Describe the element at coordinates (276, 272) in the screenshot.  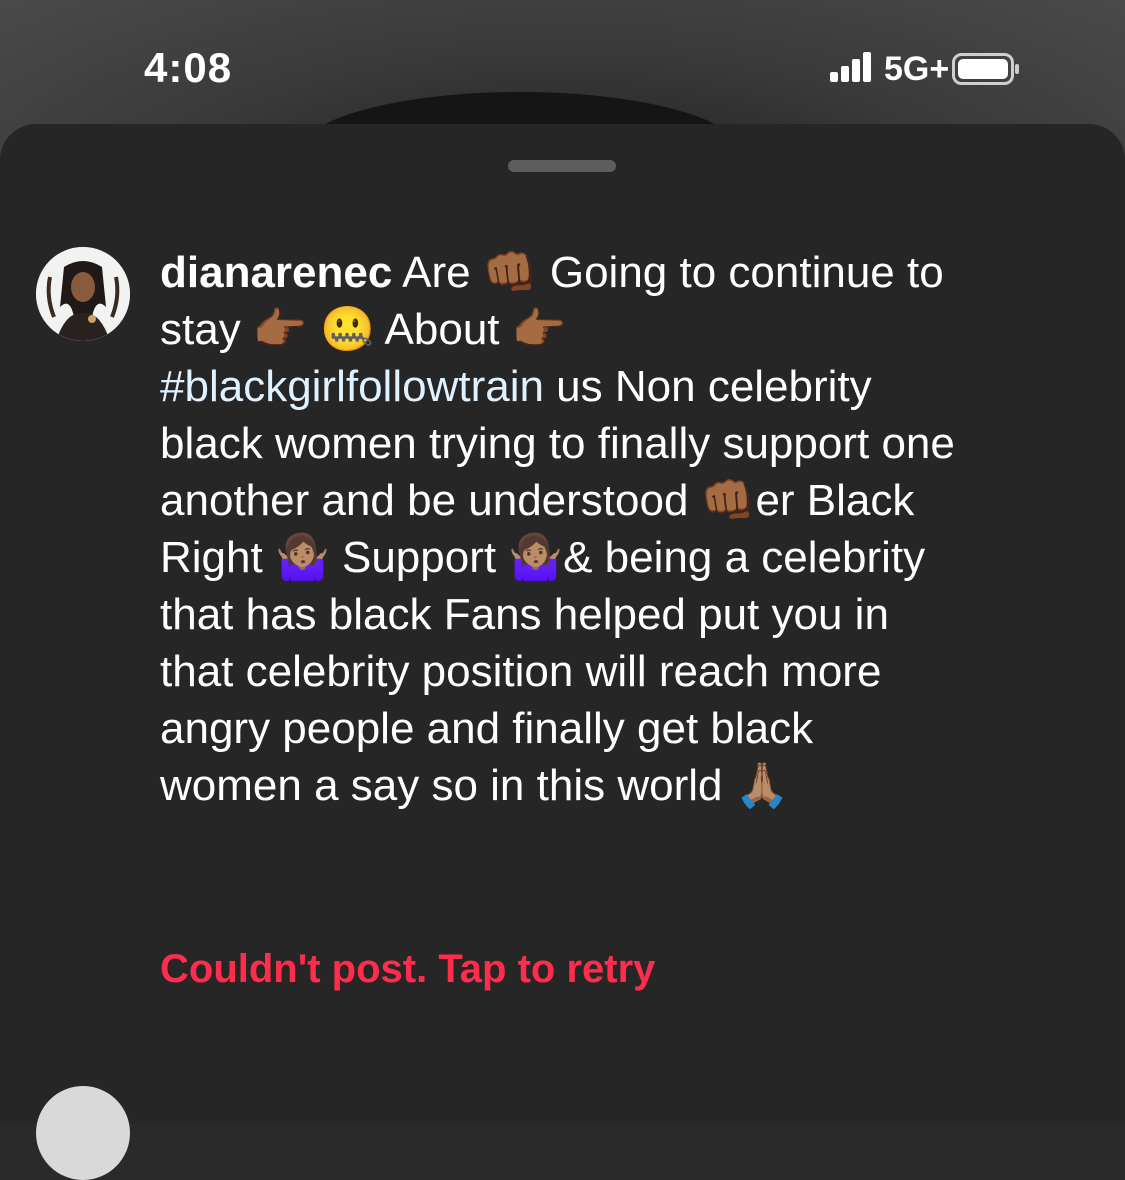
I see `comment-username: dianarenec` at that location.